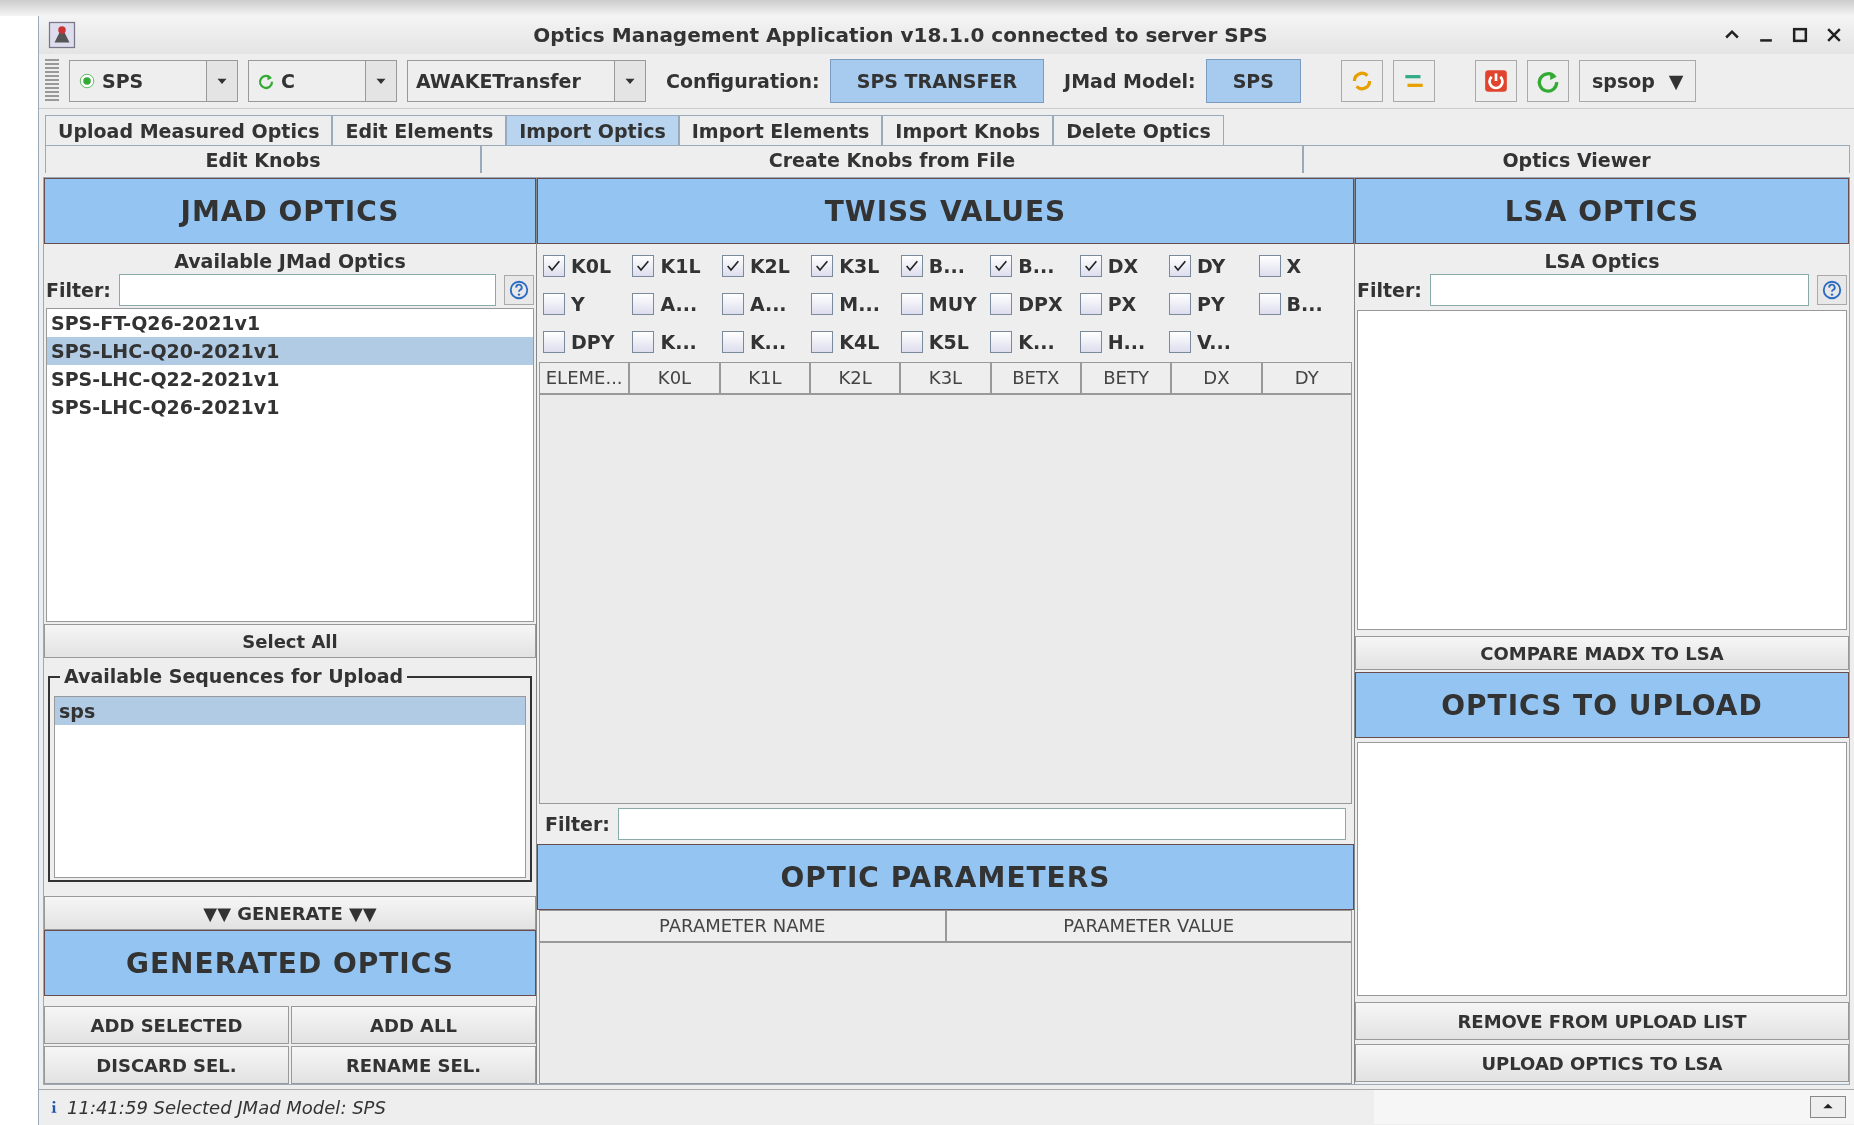  What do you see at coordinates (1035, 378) in the screenshot?
I see `column-header: BETX` at bounding box center [1035, 378].